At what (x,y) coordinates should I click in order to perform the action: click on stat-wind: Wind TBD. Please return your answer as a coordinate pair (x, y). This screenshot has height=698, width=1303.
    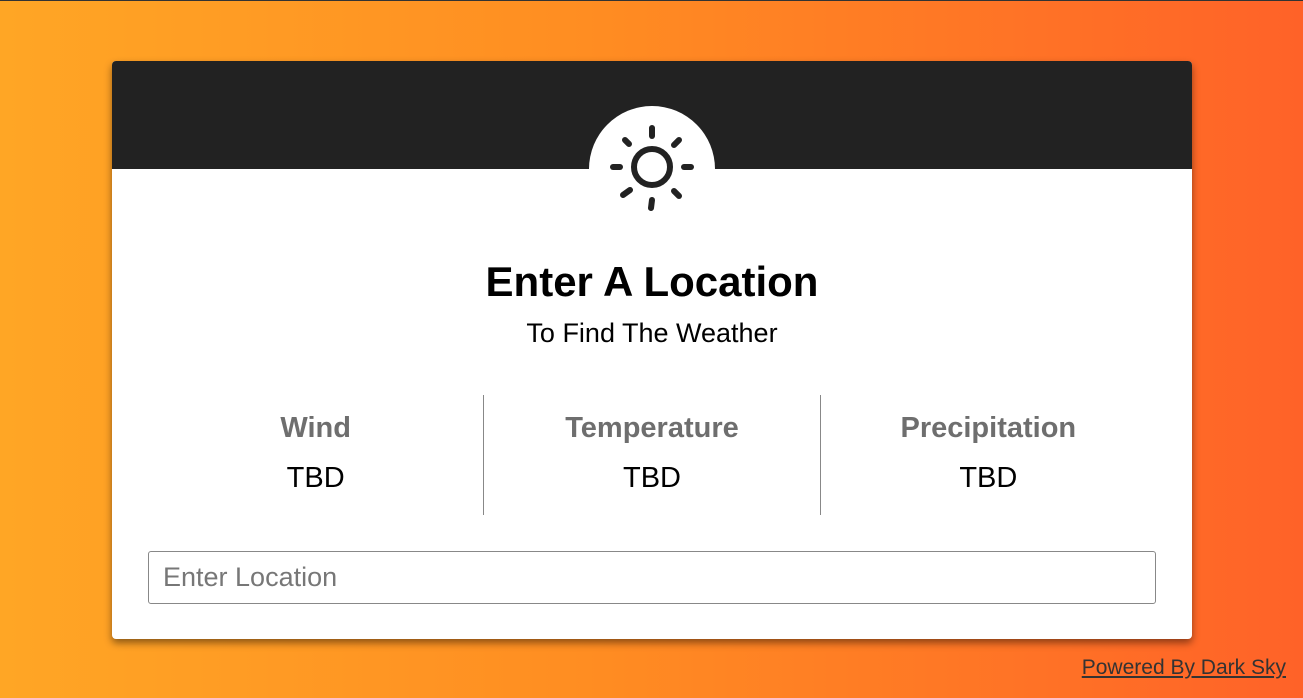
    Looking at the image, I should click on (315, 455).